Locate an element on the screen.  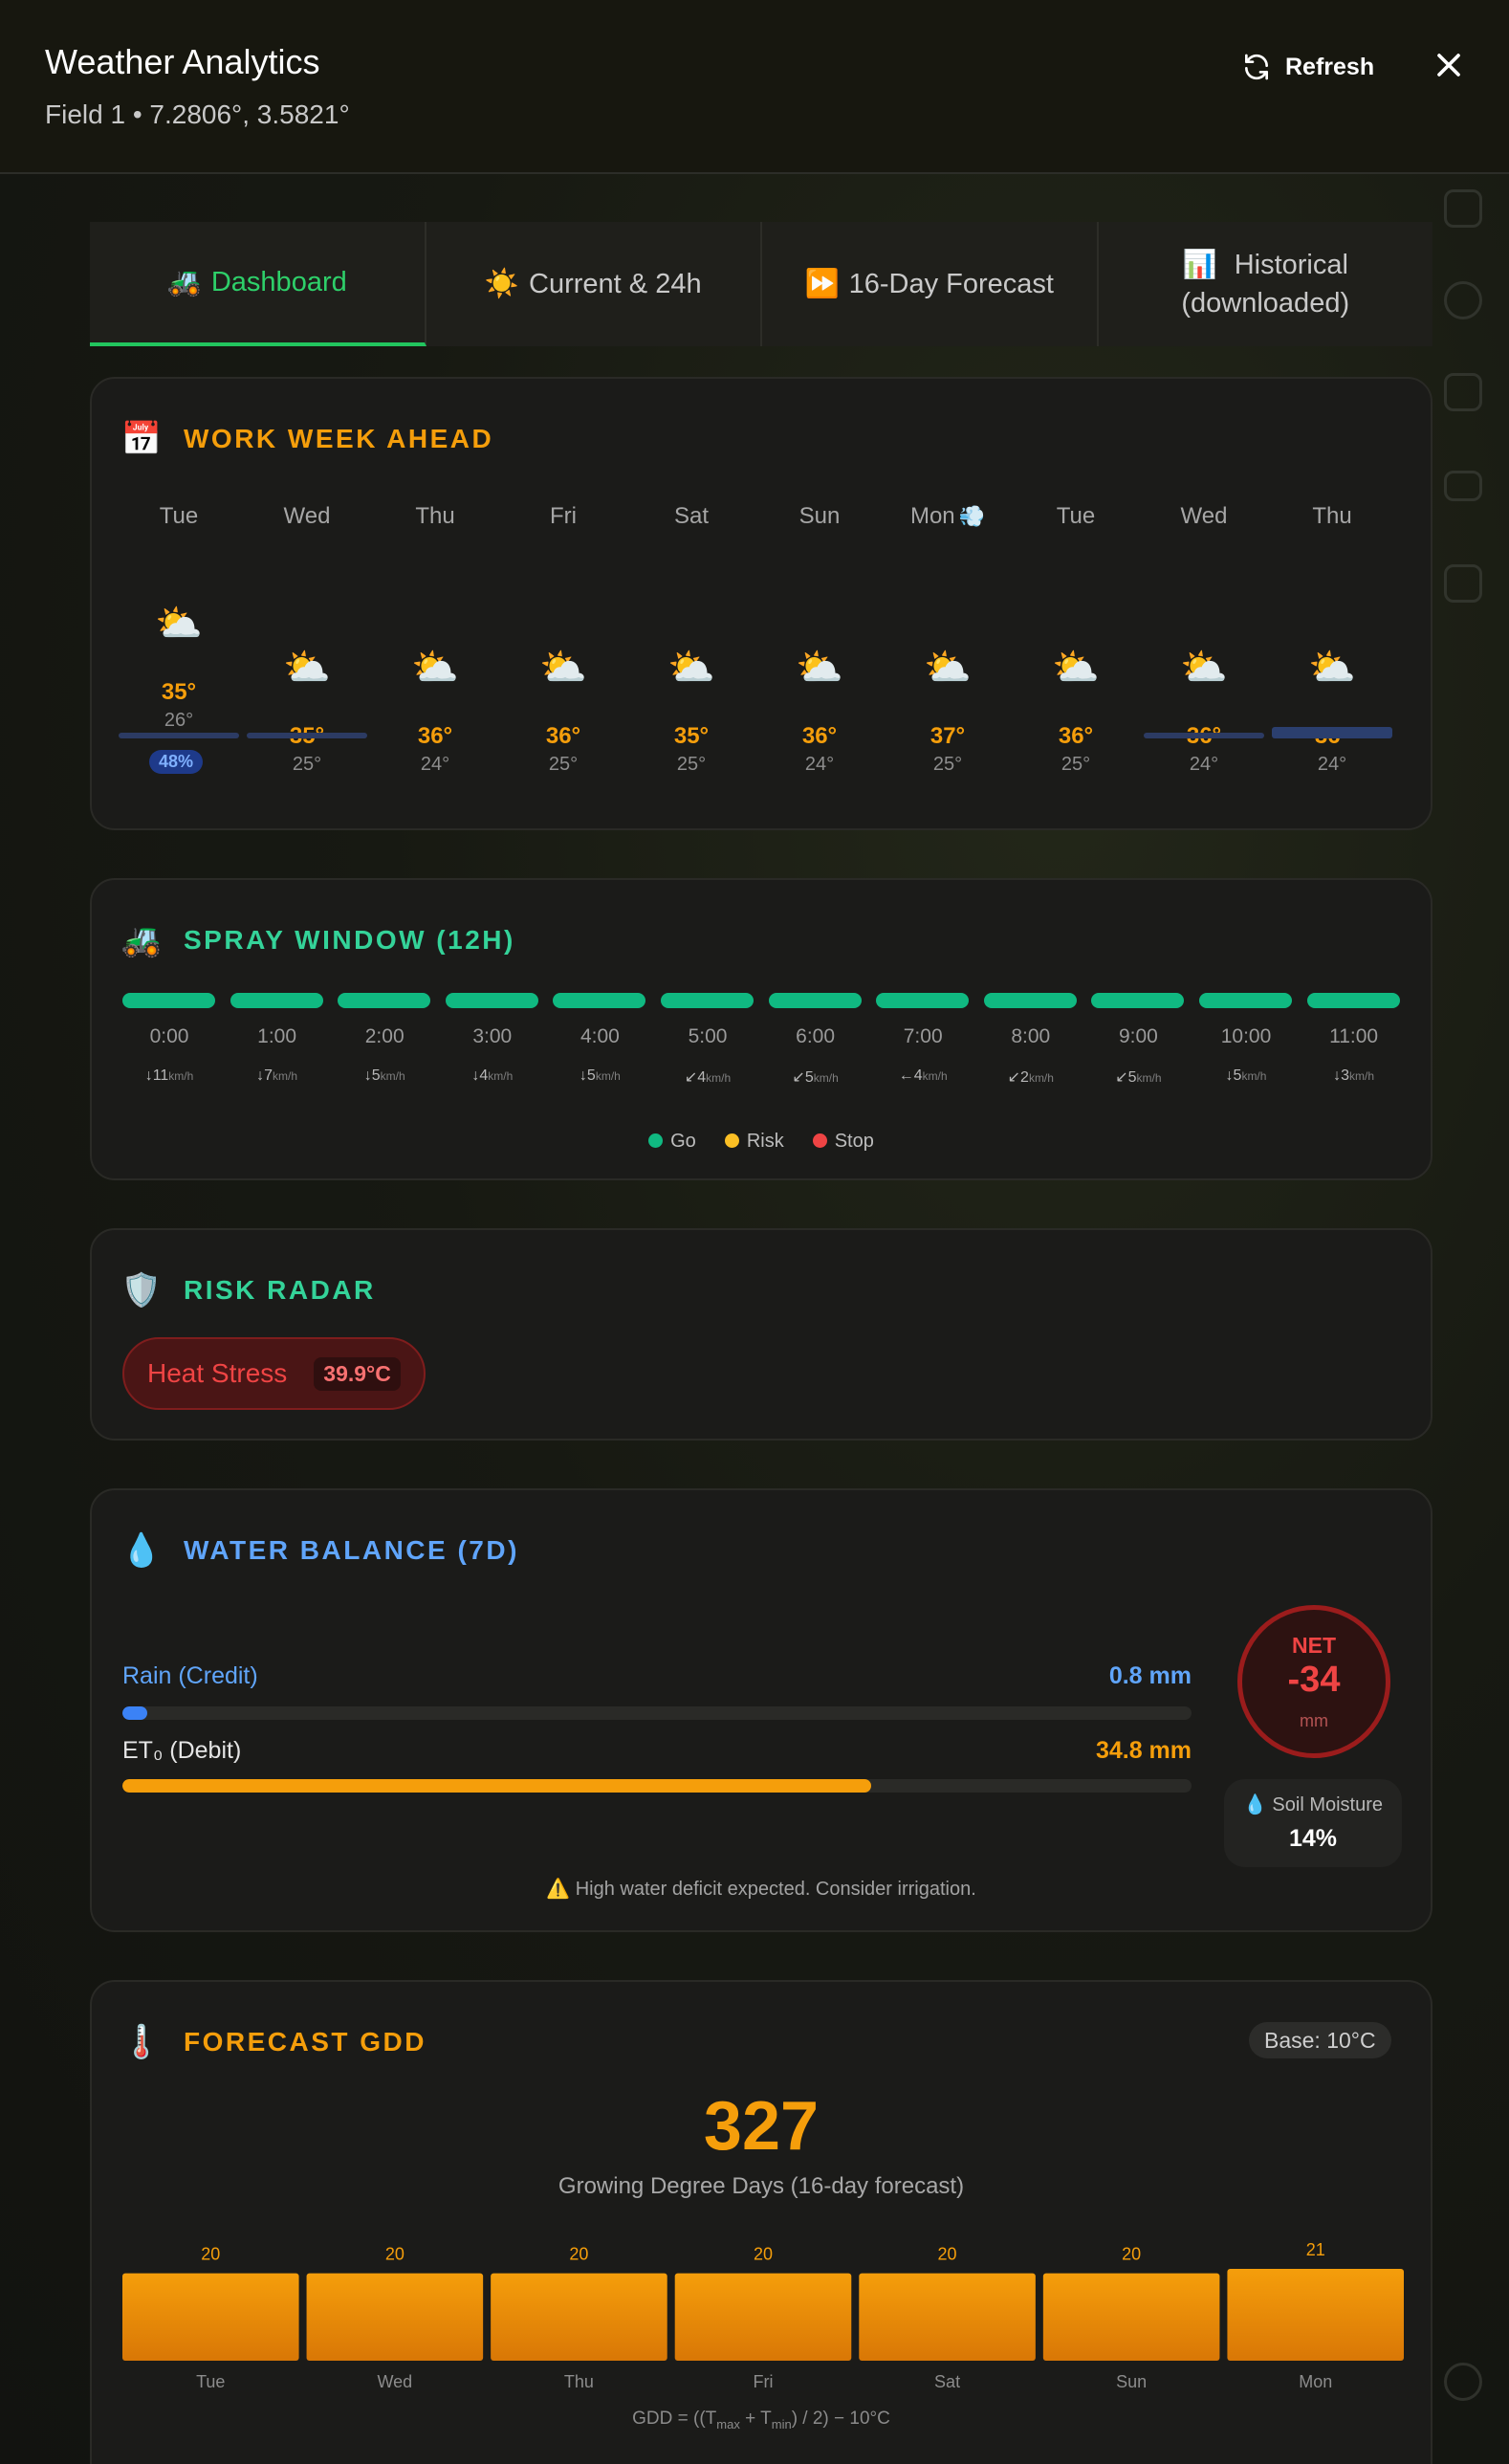
close-icon is located at coordinates (1448, 65).